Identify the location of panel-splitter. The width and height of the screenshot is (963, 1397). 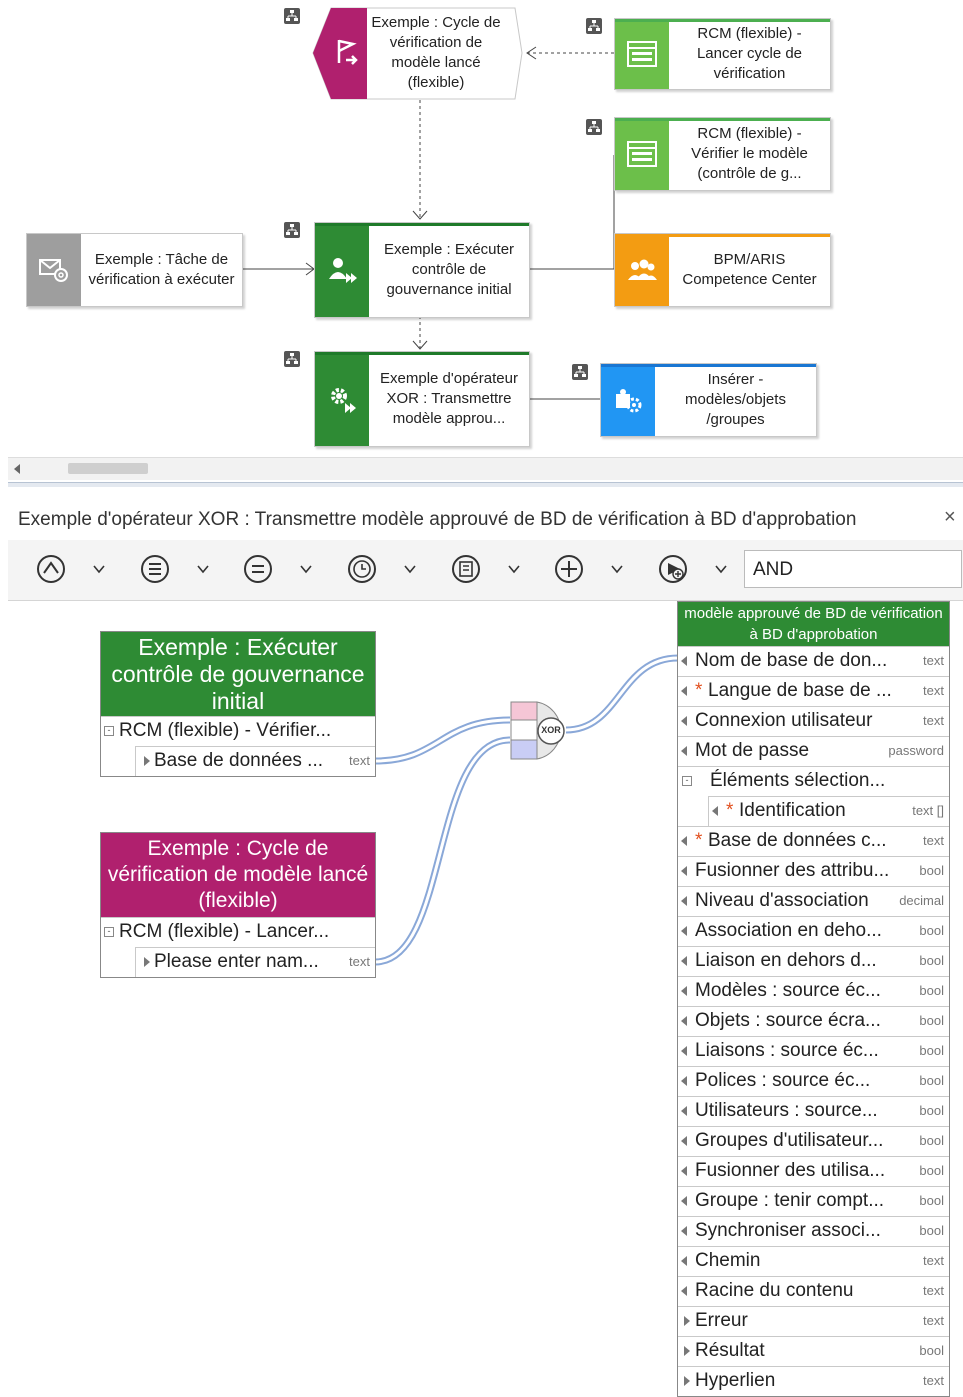
(485, 484).